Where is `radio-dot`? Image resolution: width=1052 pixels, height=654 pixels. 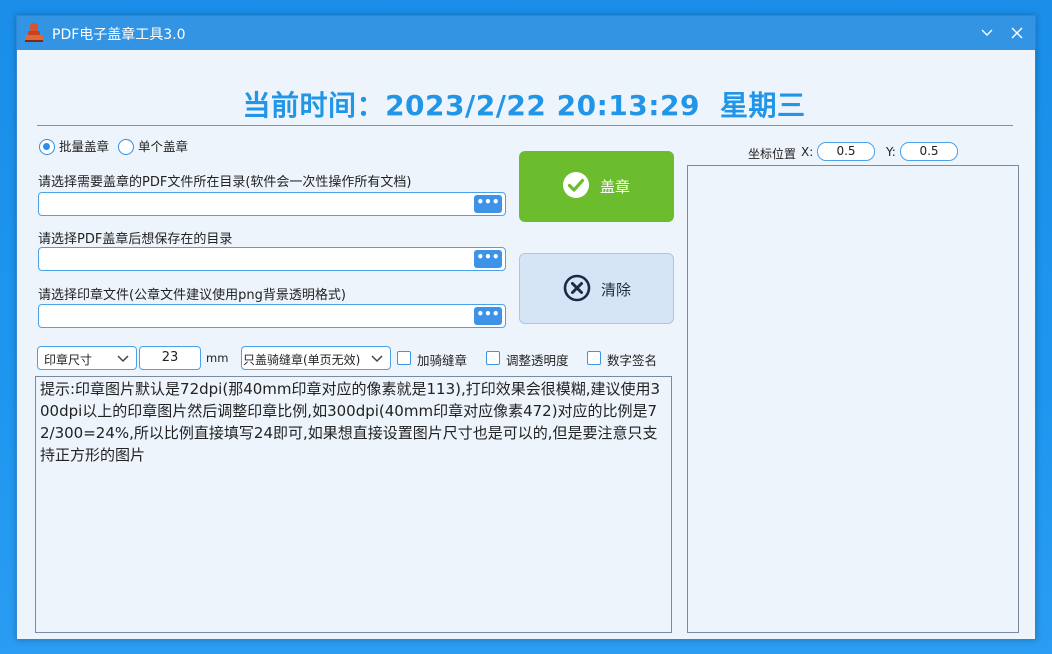
radio-dot is located at coordinates (126, 147).